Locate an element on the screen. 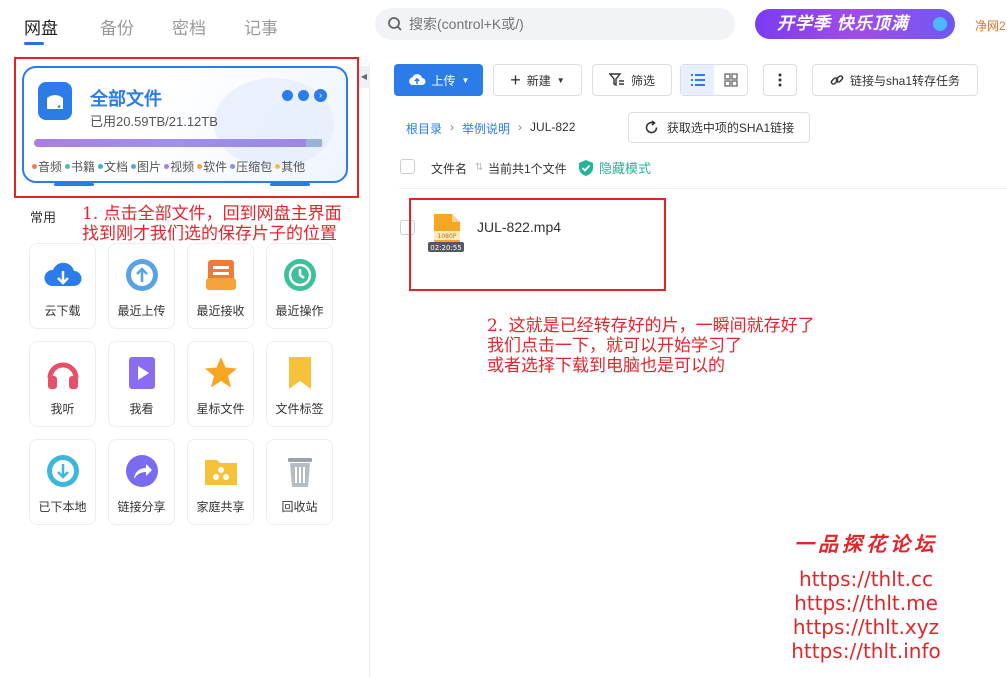  new-button: + 新建 ▼ is located at coordinates (537, 80).